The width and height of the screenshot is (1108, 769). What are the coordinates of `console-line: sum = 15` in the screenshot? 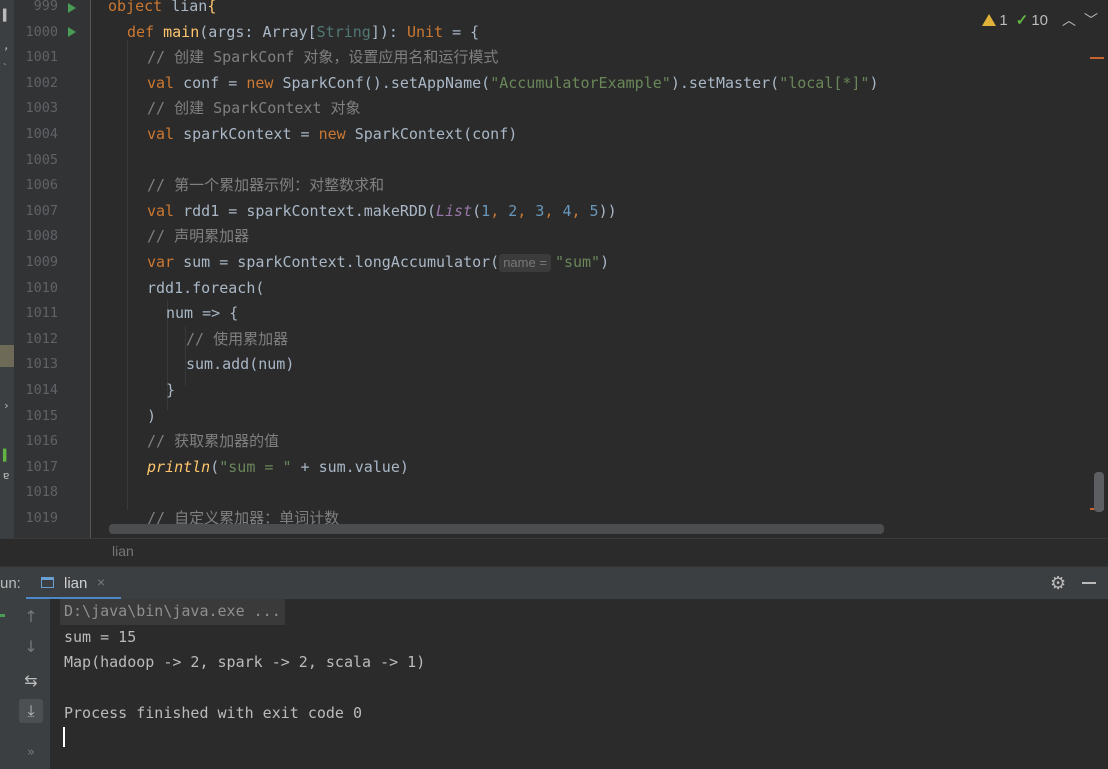 It's located at (100, 636).